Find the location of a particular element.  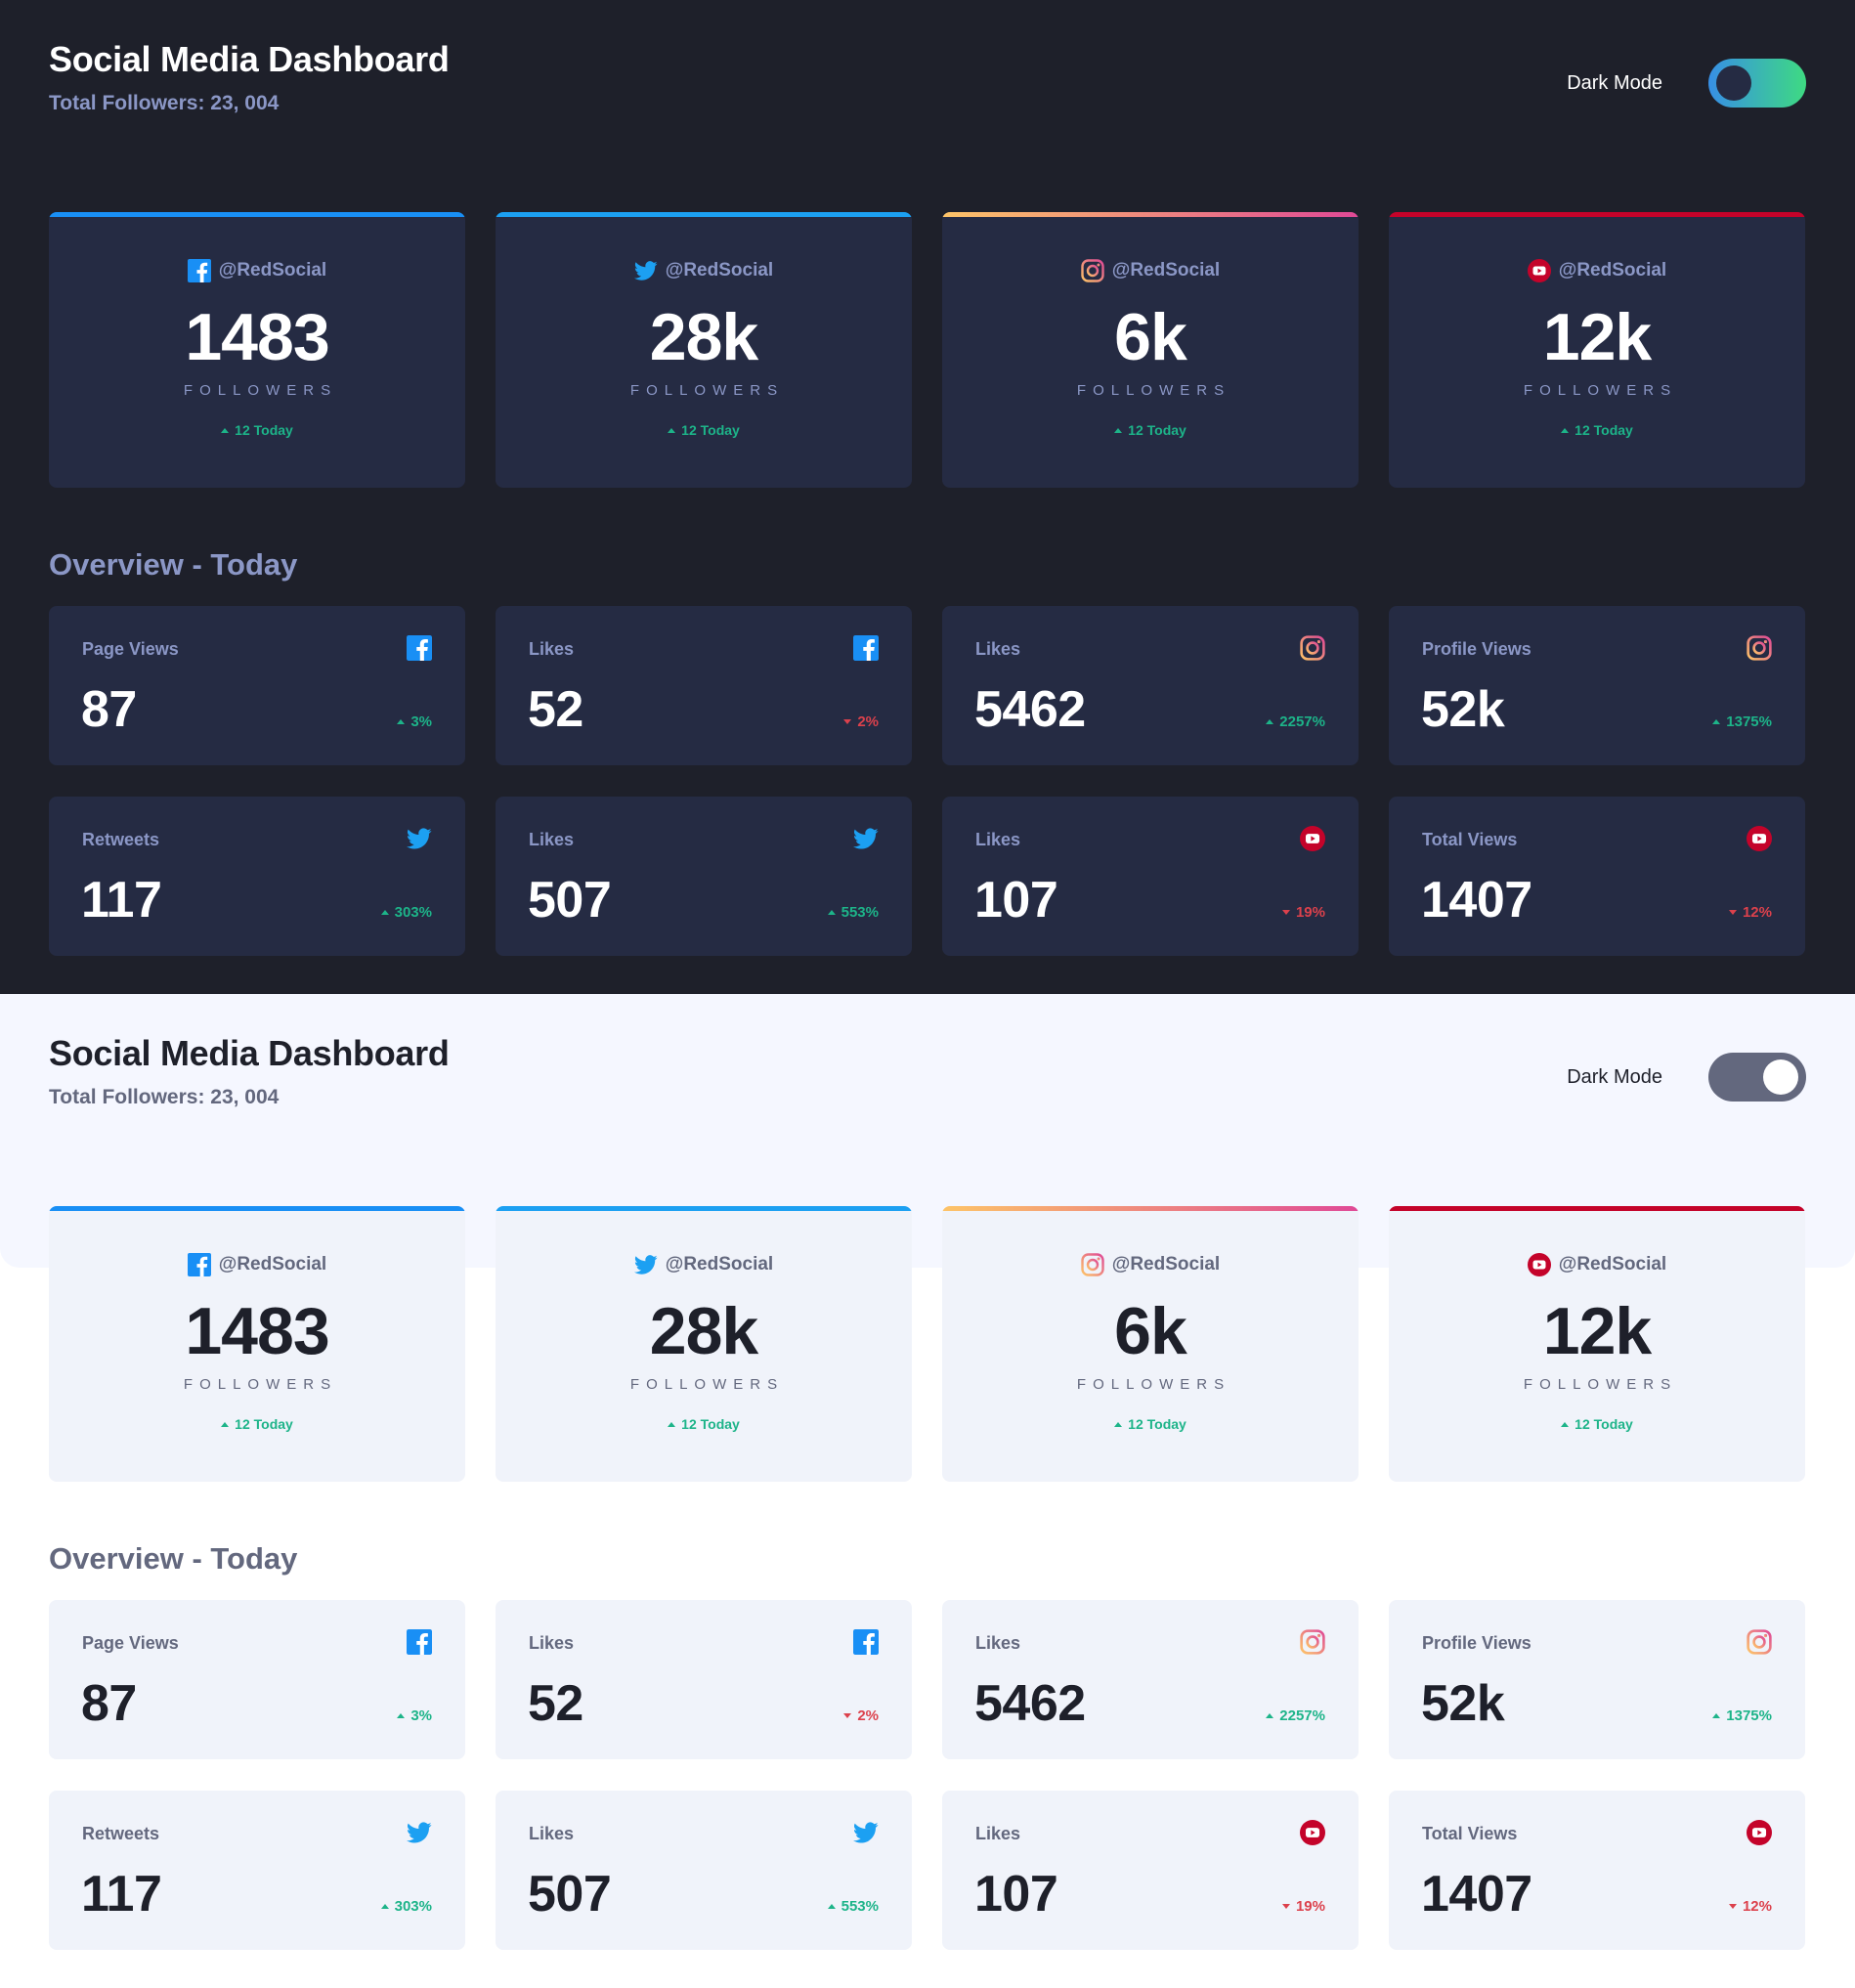

theme-switch: Dark Mode is located at coordinates (1687, 84).